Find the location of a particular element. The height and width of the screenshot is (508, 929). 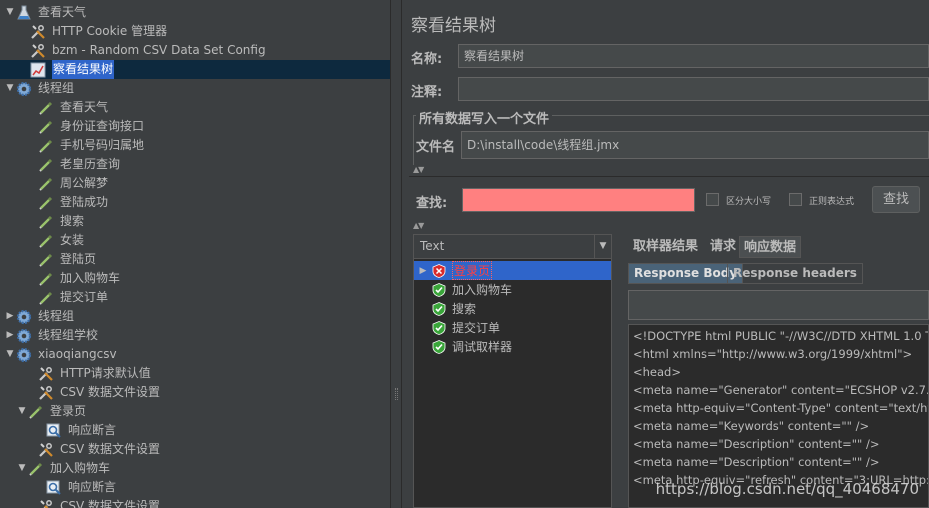

error-icon is located at coordinates (439, 270).